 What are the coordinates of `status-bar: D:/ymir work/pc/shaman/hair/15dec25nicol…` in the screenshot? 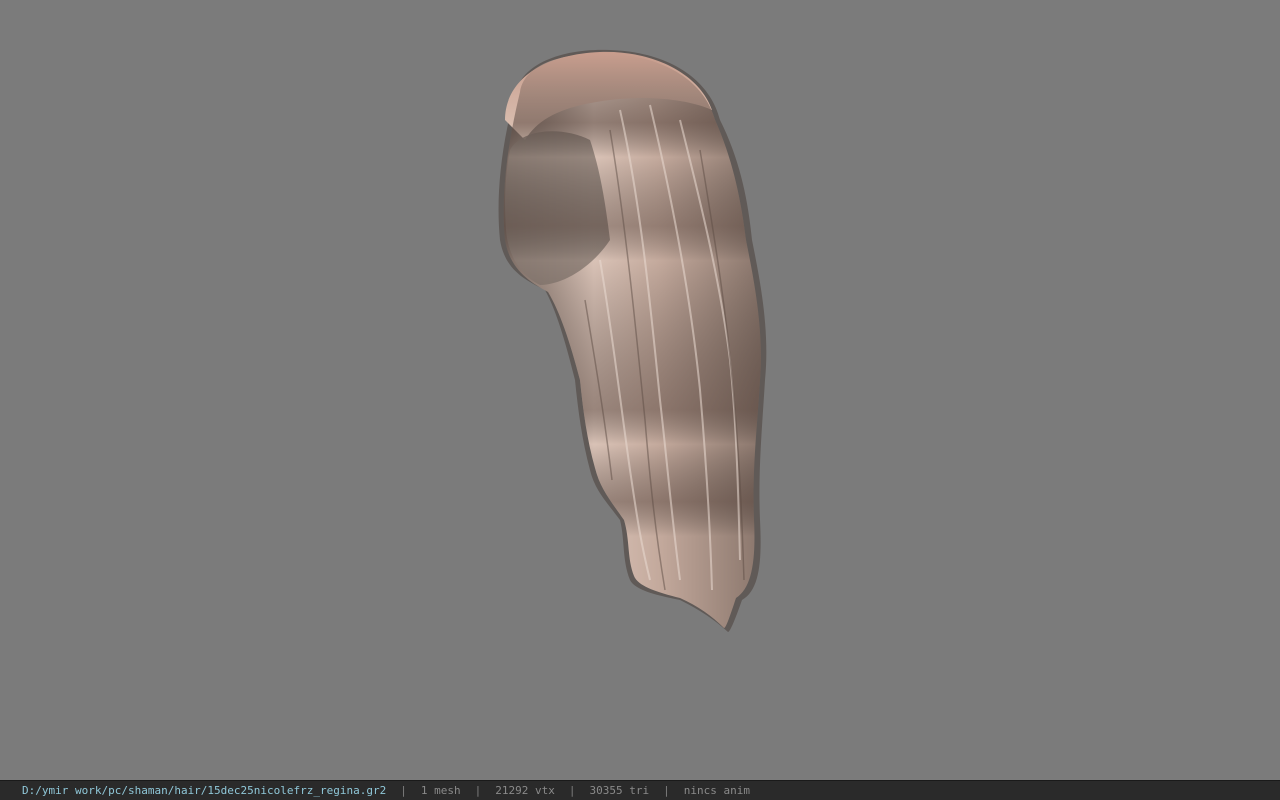 It's located at (640, 790).